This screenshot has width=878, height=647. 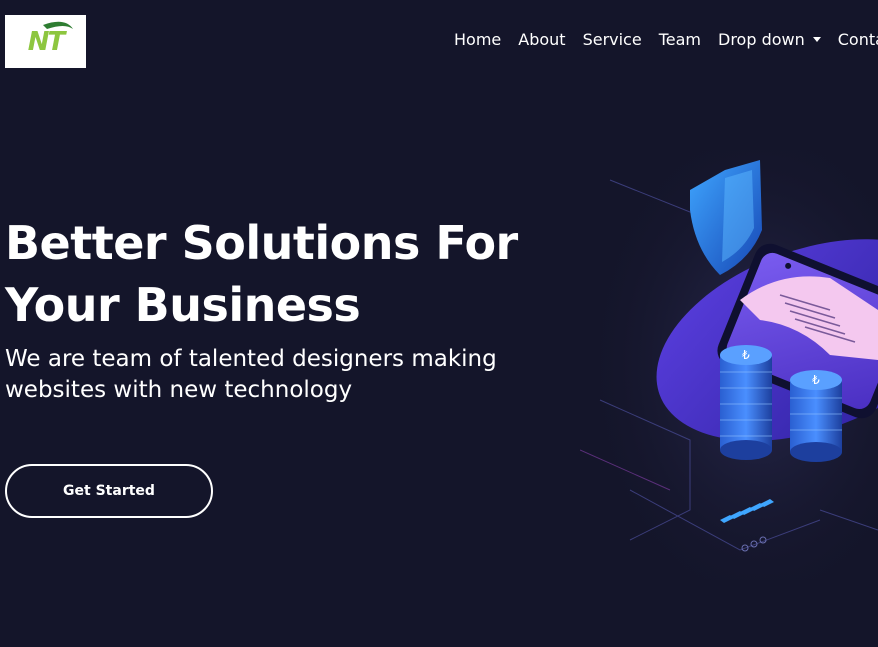 I want to click on nav-label: Home, so click(x=478, y=39).